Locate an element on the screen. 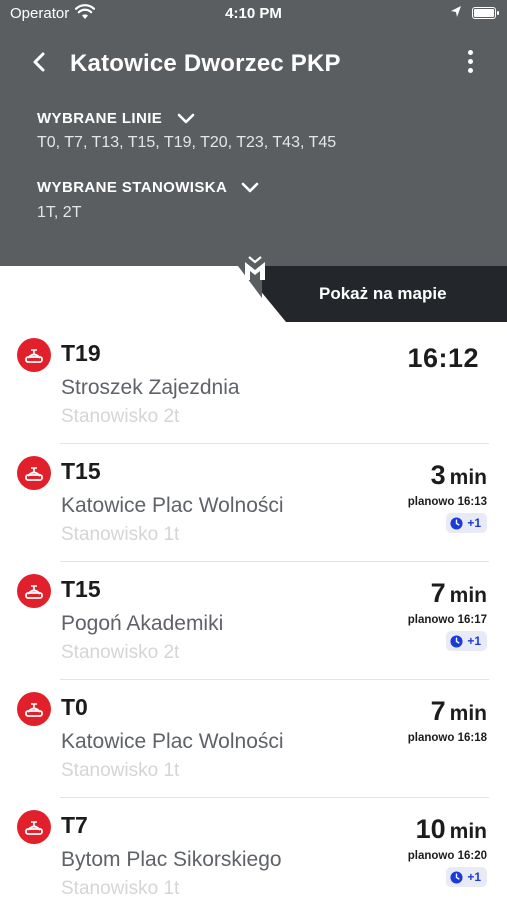 The height and width of the screenshot is (916, 507). show-on-map-label: Pokaż na mapie is located at coordinates (383, 293).